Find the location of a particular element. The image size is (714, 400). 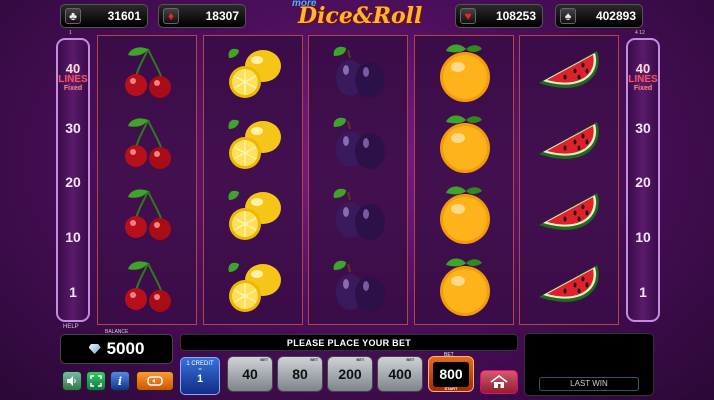

jackpot-spade-value: 402893 is located at coordinates (615, 16).